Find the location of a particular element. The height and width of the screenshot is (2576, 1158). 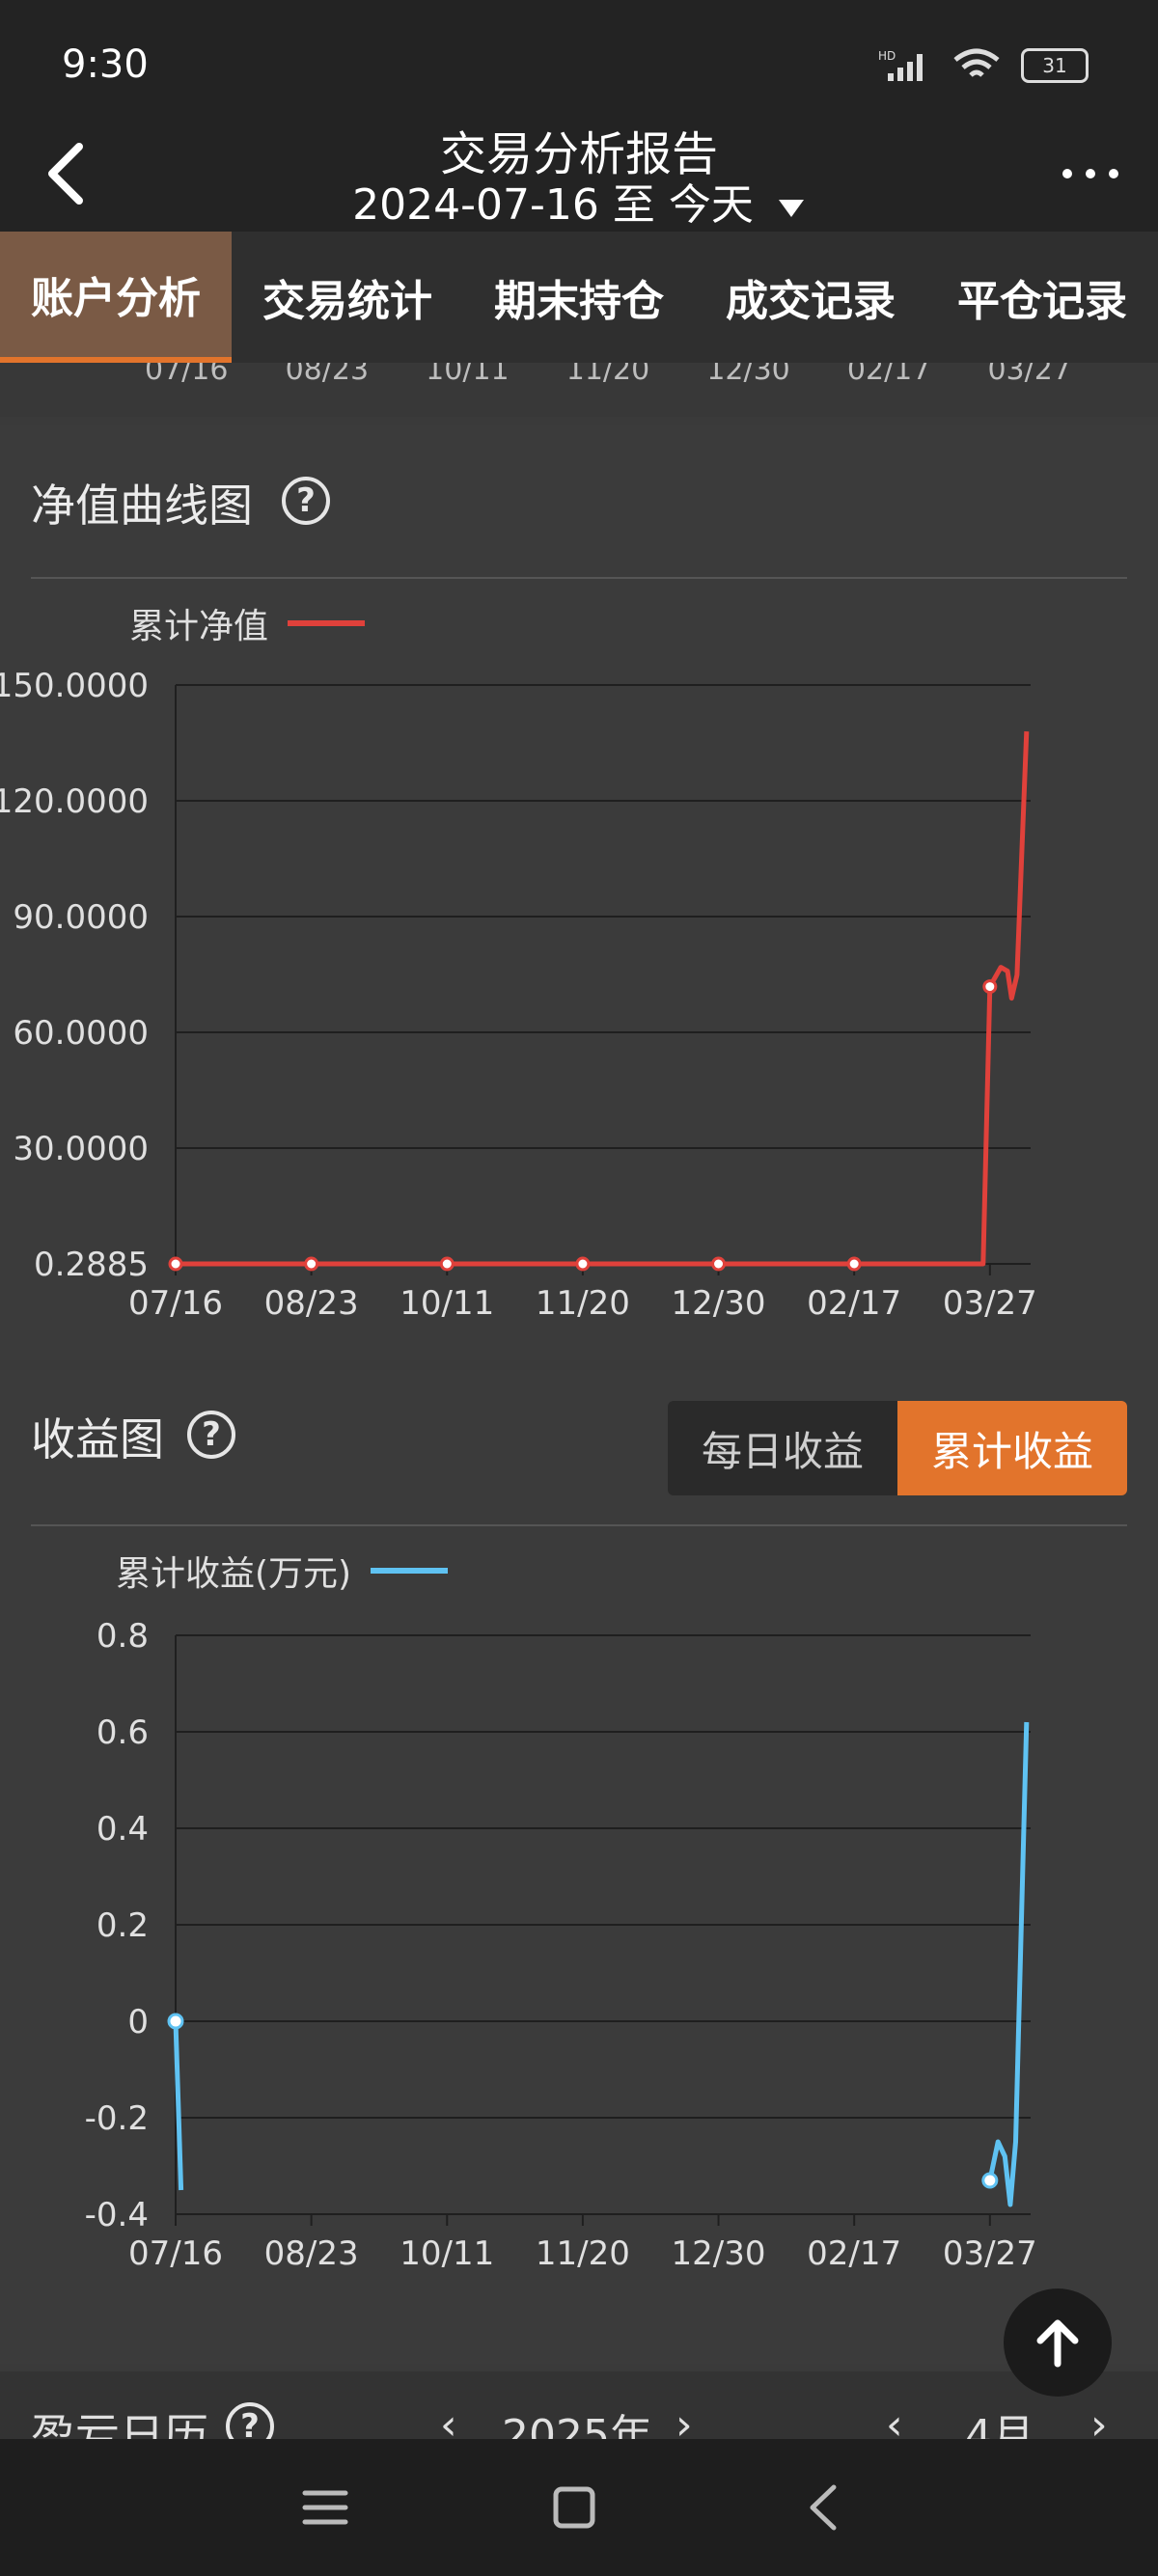

battery-icon: 31 is located at coordinates (1055, 65).